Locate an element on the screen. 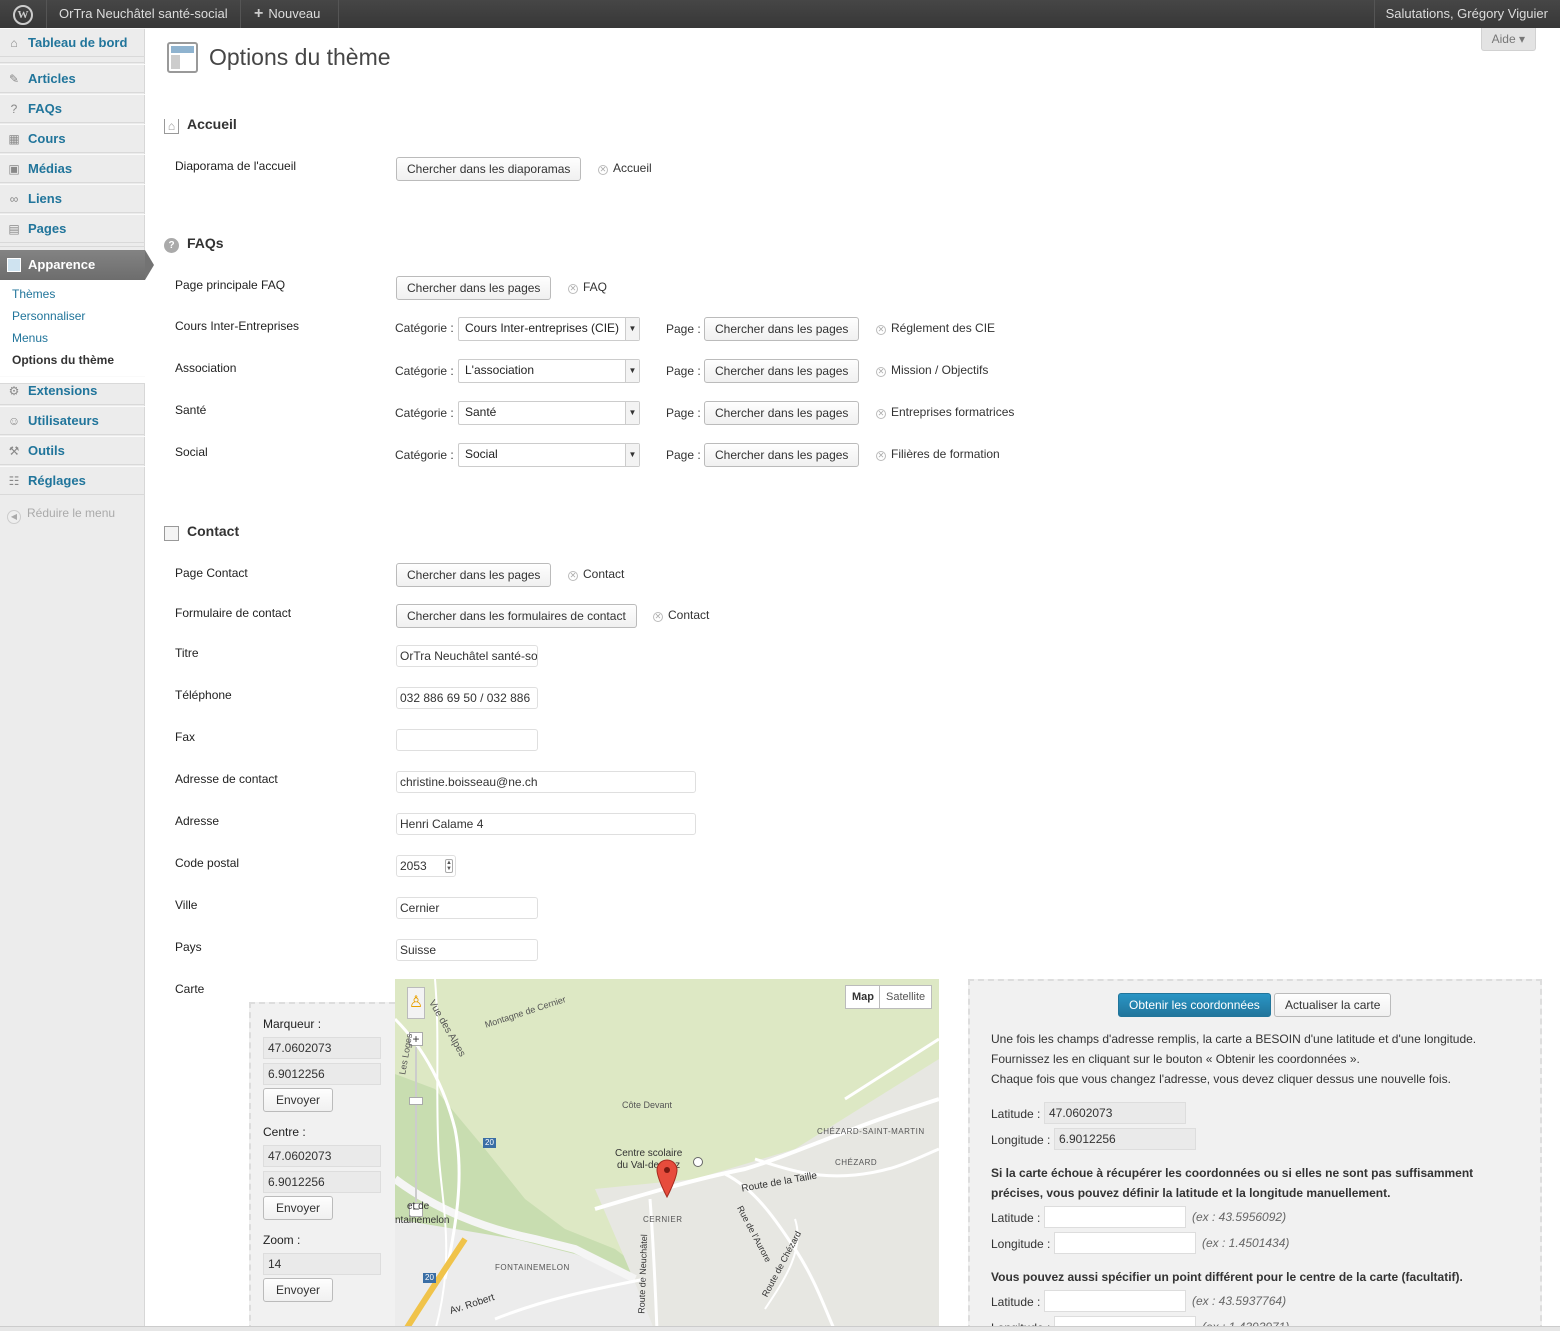  selected-page: ✕ Mission / Objectifs is located at coordinates (932, 370).